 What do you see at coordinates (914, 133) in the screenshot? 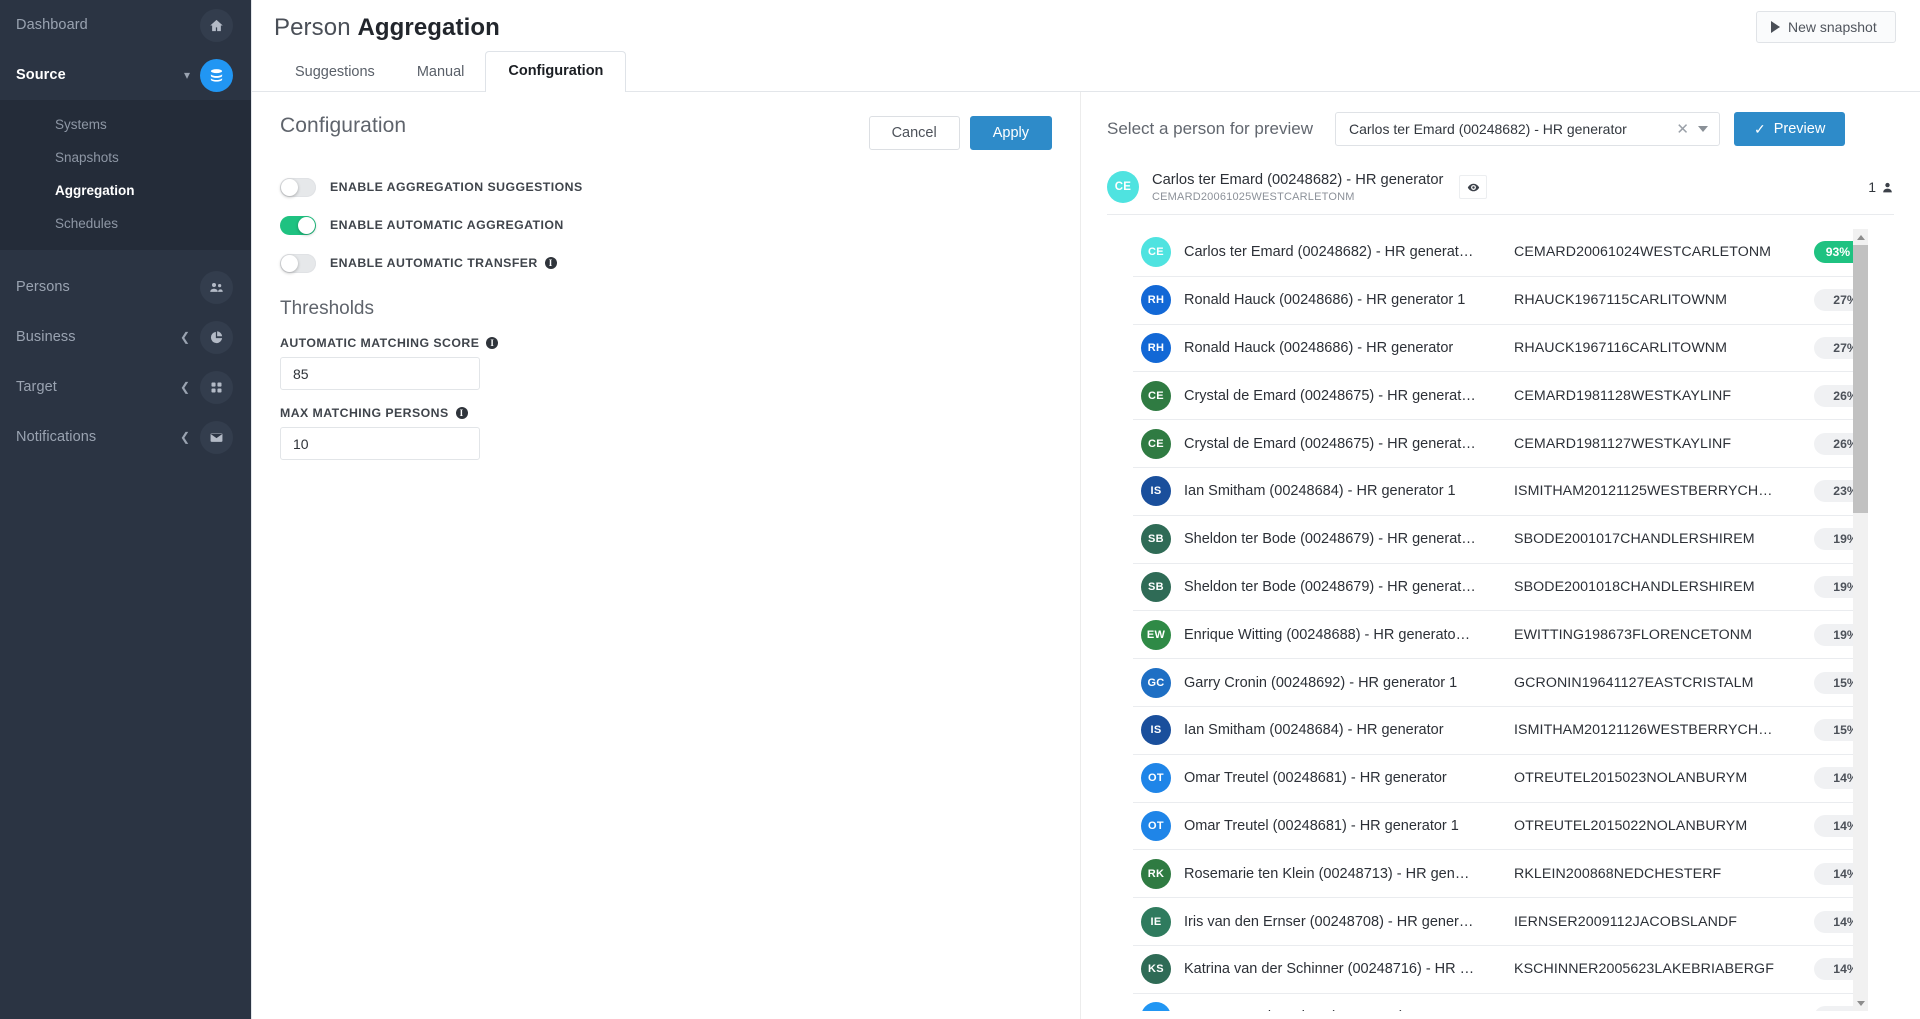
I see `cancel-button: Cancel` at bounding box center [914, 133].